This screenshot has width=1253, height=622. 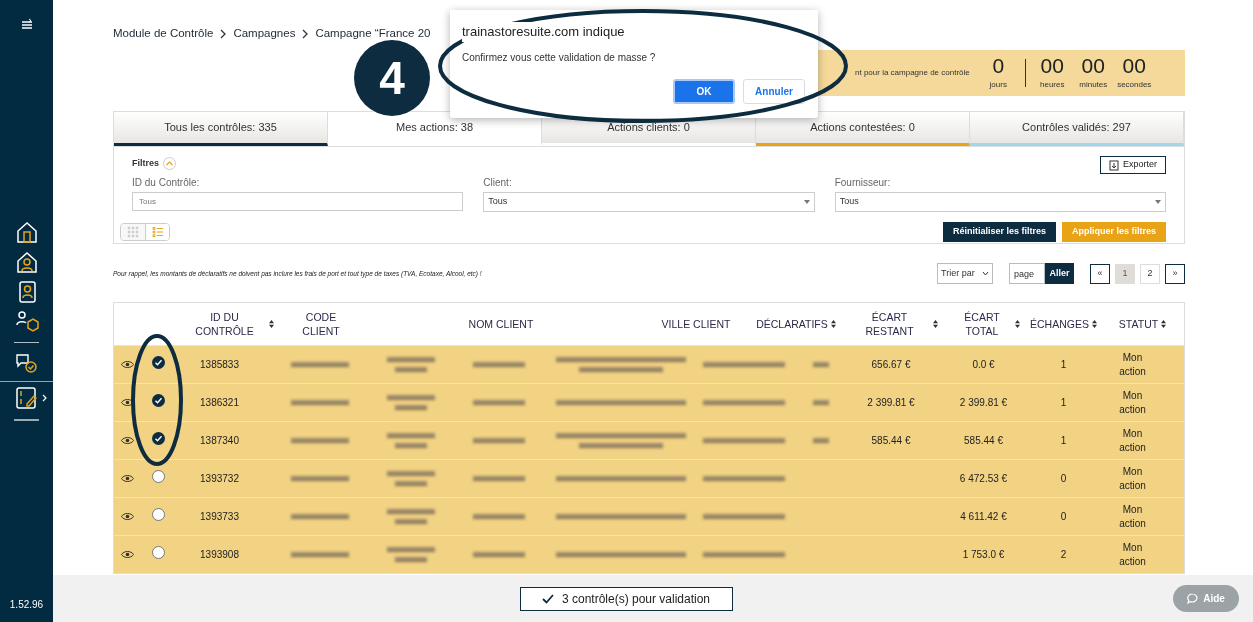 I want to click on list-icon, so click(x=157, y=232).